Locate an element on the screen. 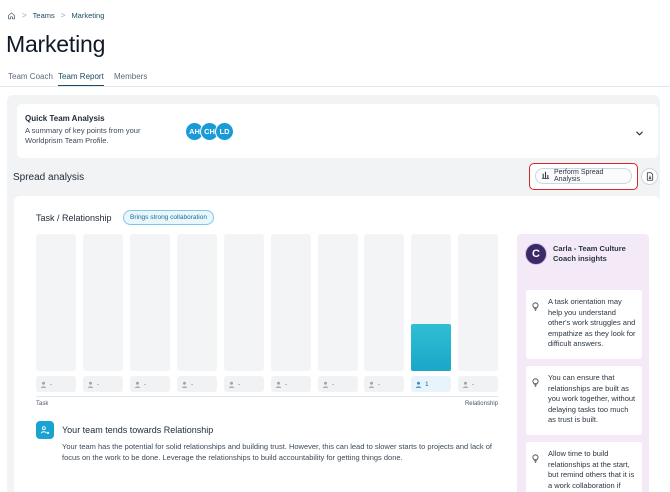 Image resolution: width=670 pixels, height=492 pixels. team-insight-icon is located at coordinates (45, 430).